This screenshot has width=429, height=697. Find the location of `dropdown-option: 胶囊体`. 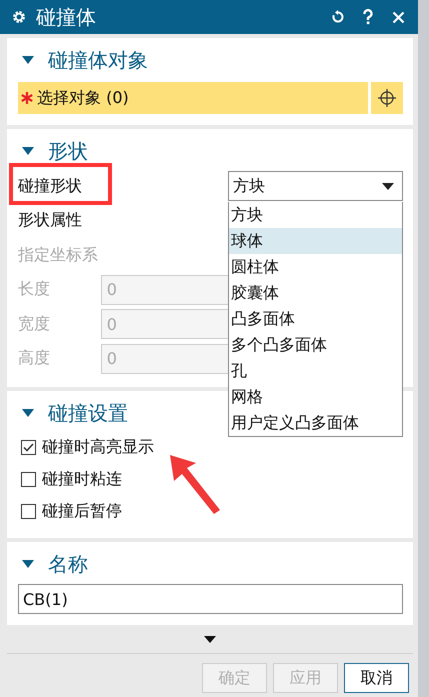

dropdown-option: 胶囊体 is located at coordinates (315, 293).